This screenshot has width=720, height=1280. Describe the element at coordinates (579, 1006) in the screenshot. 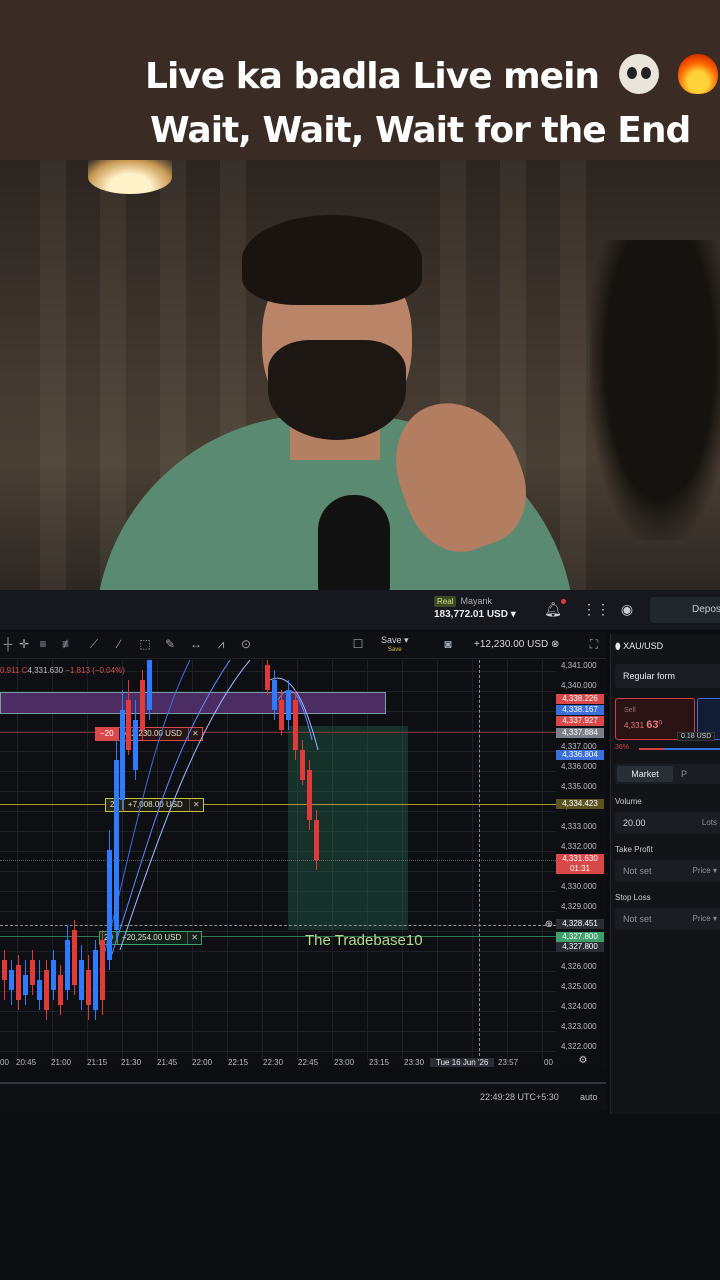

I see `price-tick-label: 4,324.000` at that location.